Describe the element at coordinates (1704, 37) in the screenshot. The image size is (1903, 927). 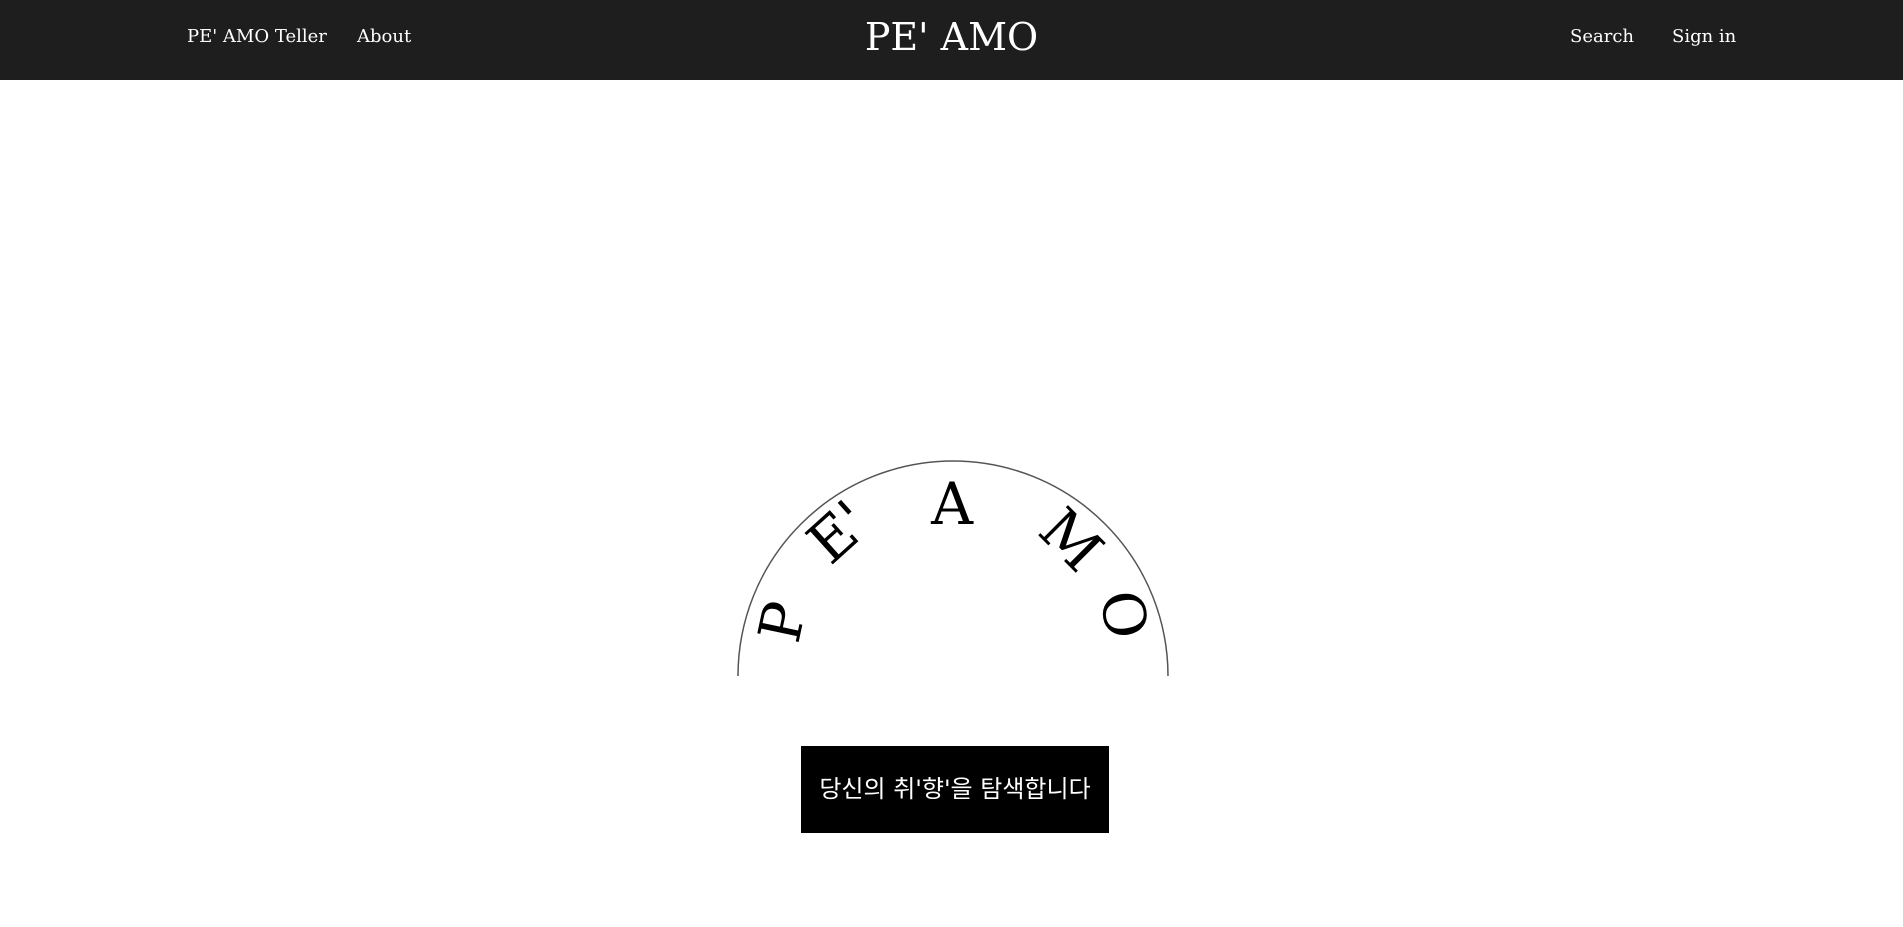
I see `nav-link-sign-in: Sign in` at that location.